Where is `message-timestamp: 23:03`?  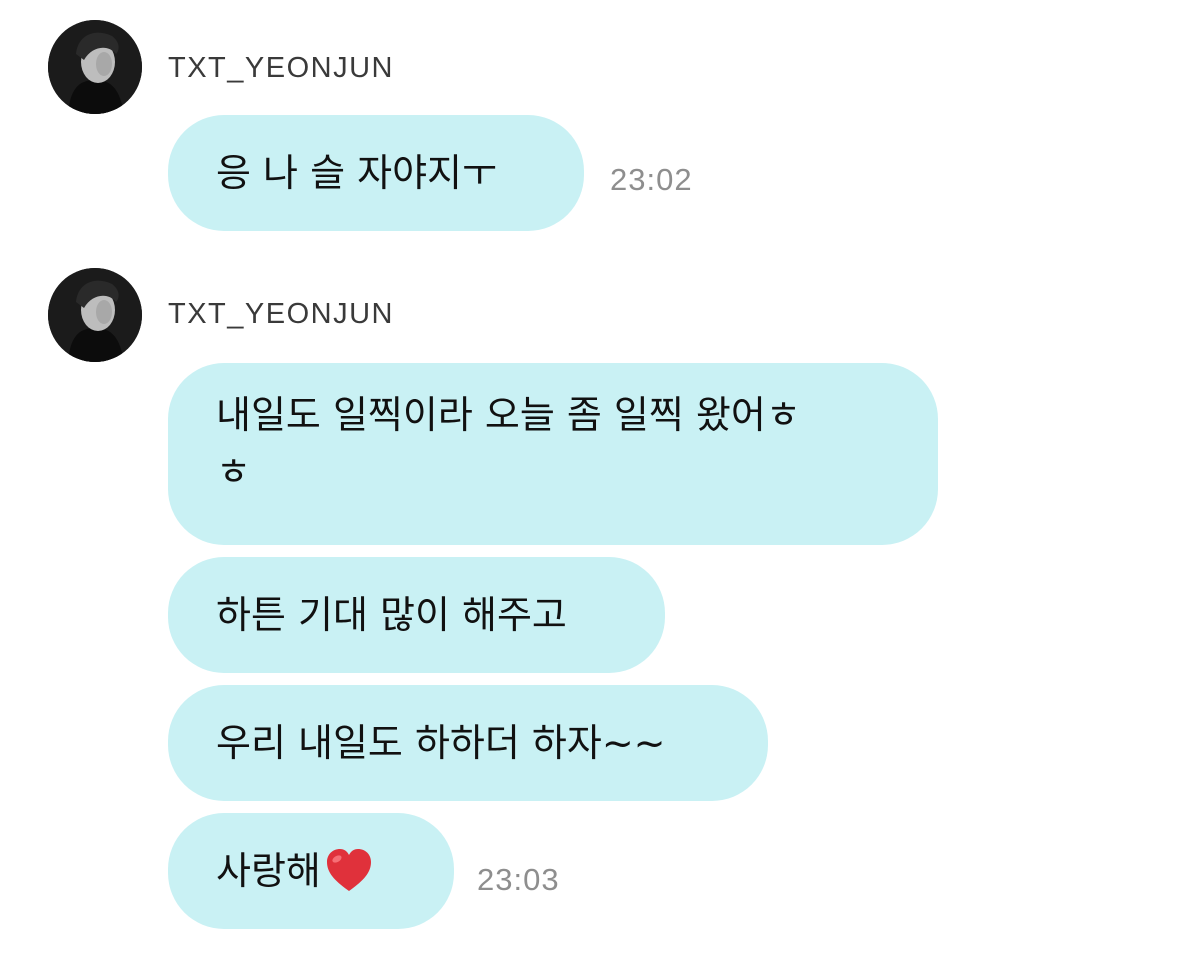 message-timestamp: 23:03 is located at coordinates (518, 879).